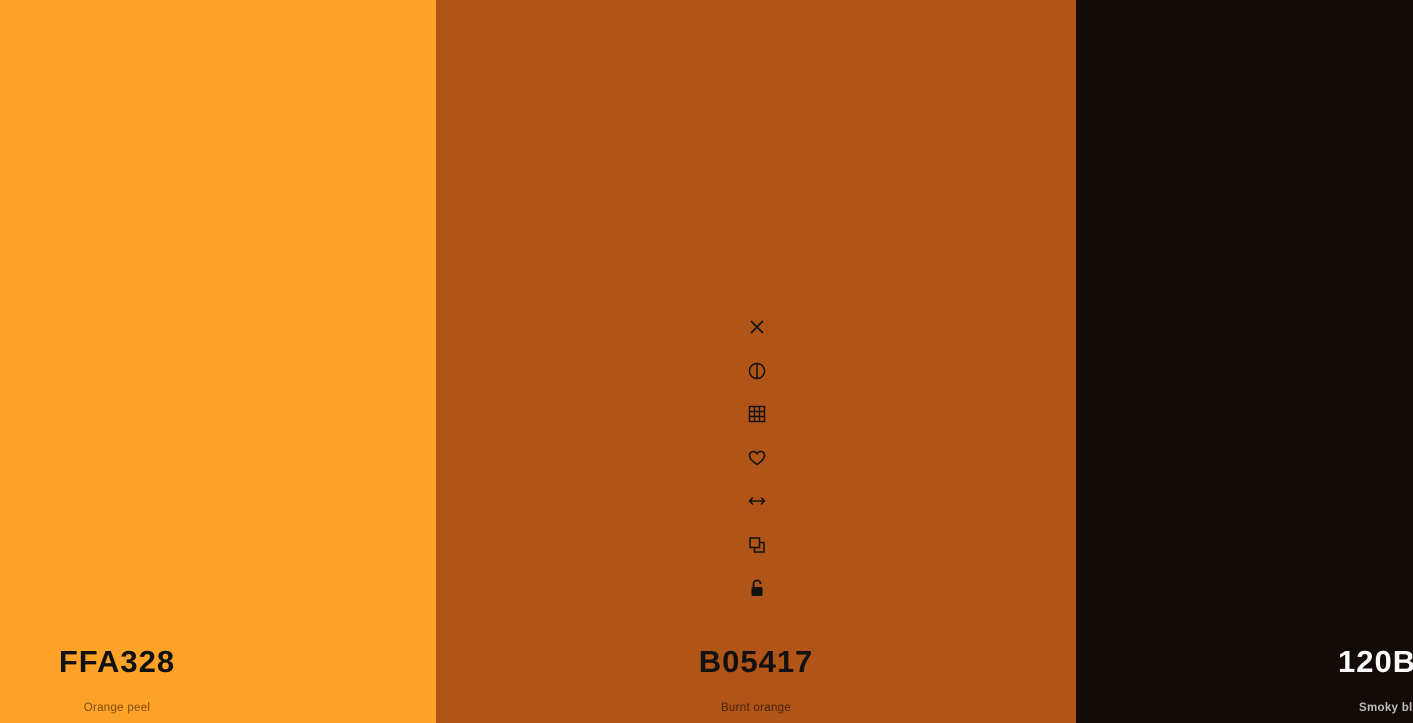 Image resolution: width=1413 pixels, height=723 pixels. I want to click on copy-color-button, so click(757, 545).